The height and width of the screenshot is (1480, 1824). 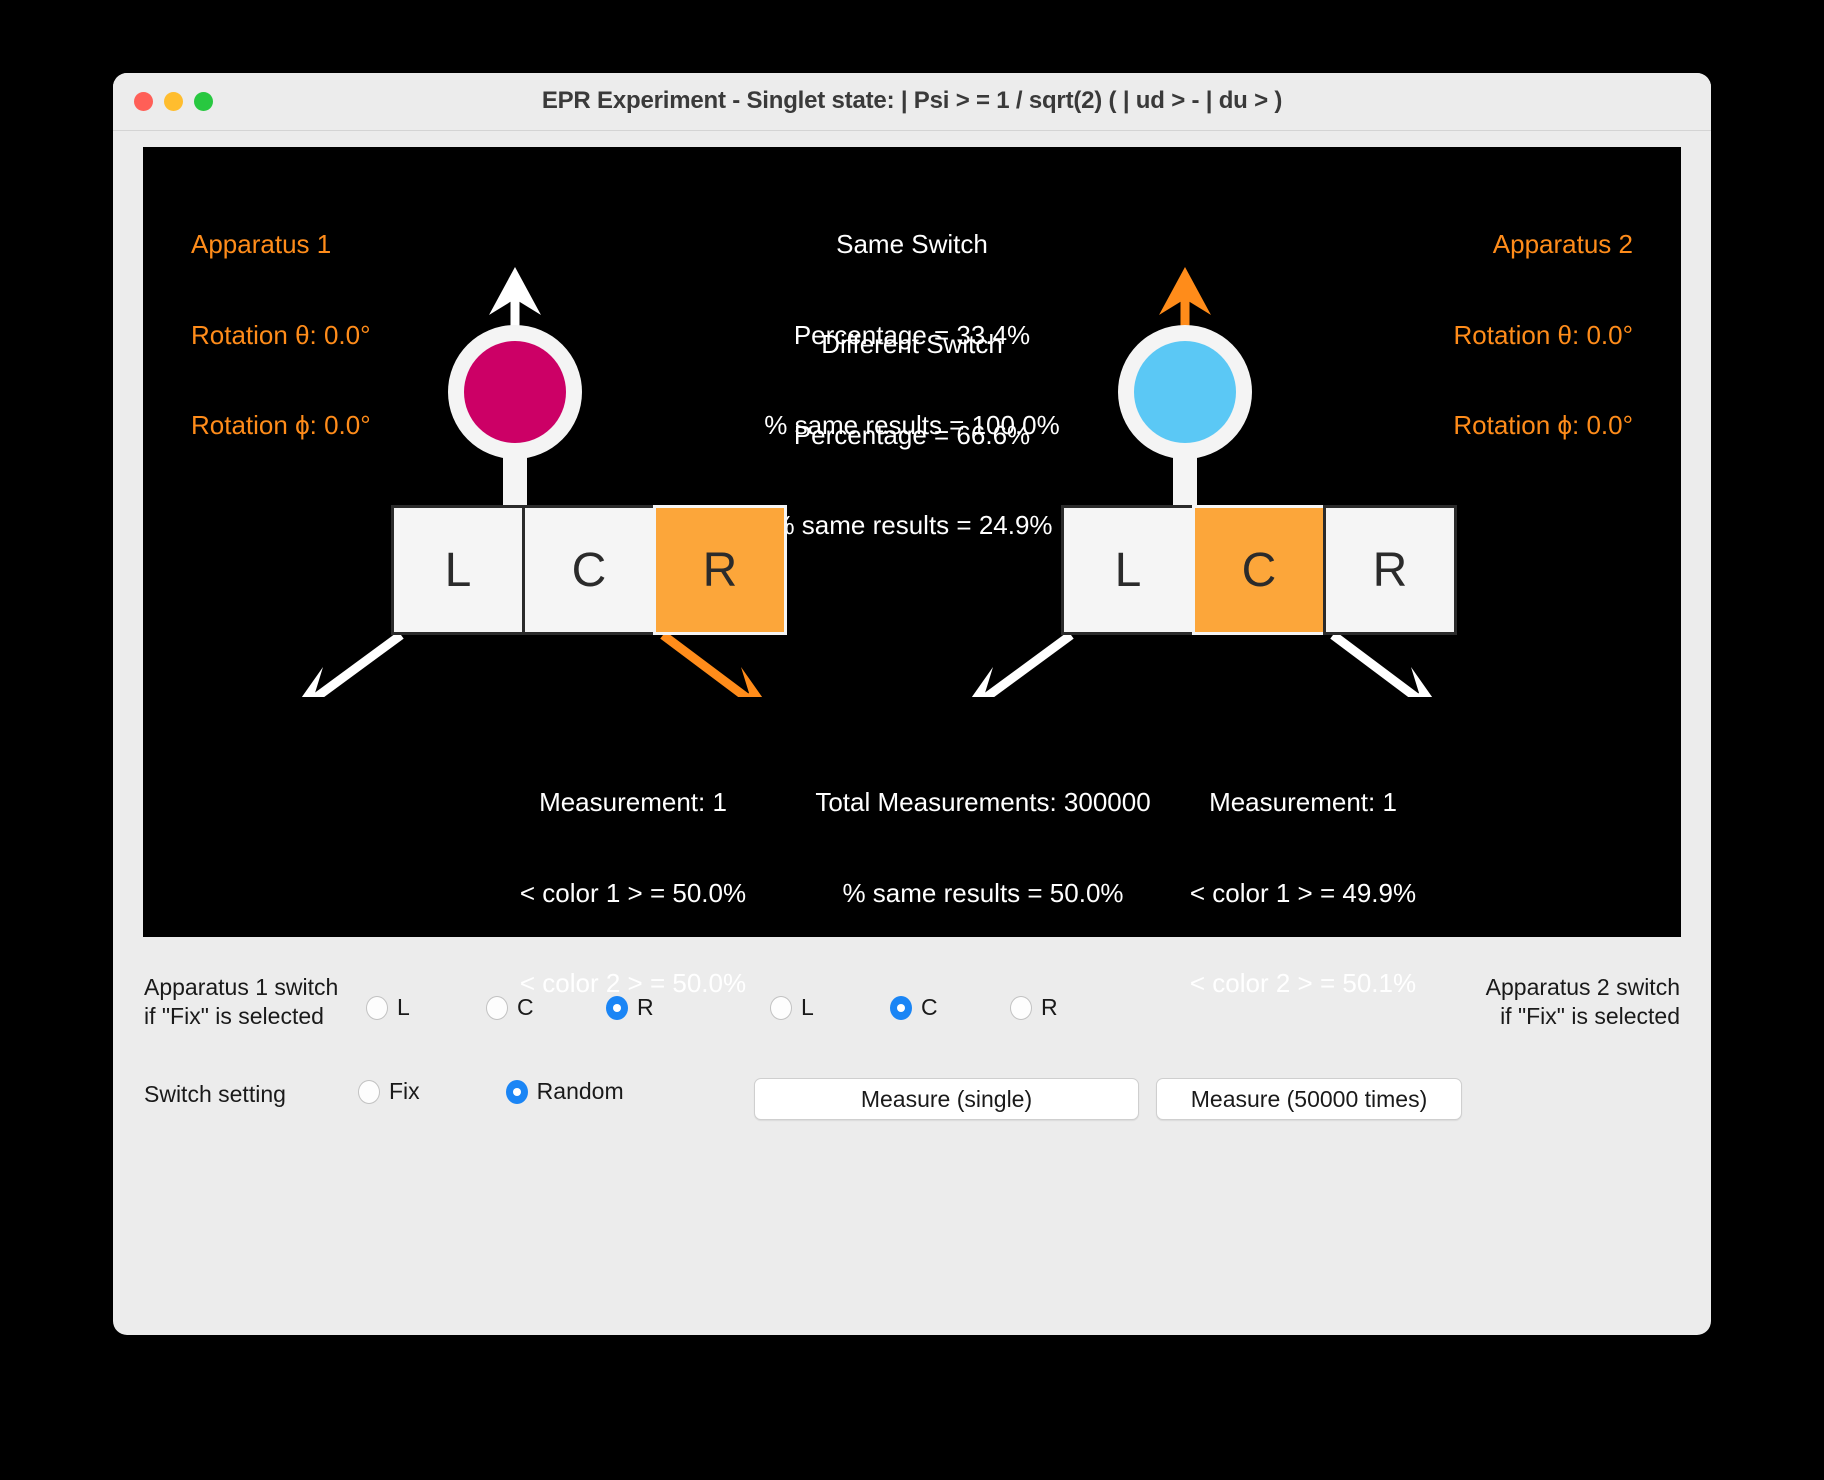 I want to click on apparatus-1-radio-r-label: R, so click(x=645, y=1007).